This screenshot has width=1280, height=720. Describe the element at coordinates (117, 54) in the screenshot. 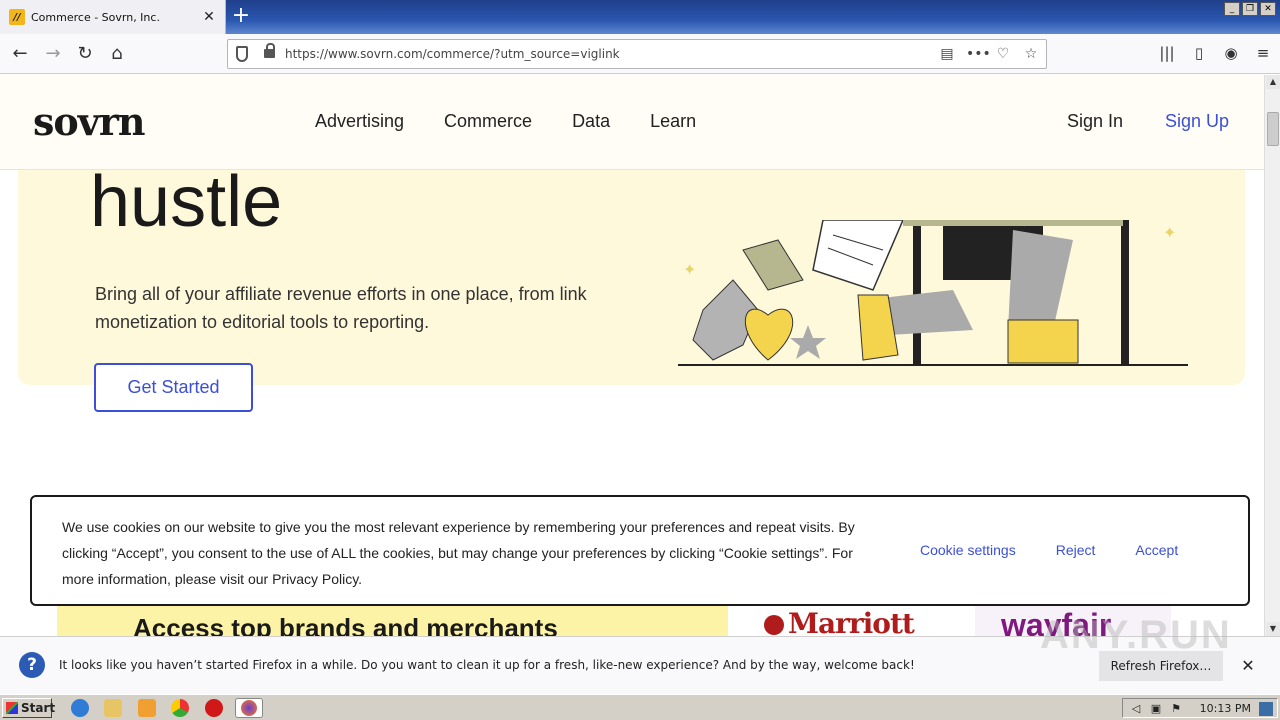

I see `home-button: ⌂` at that location.